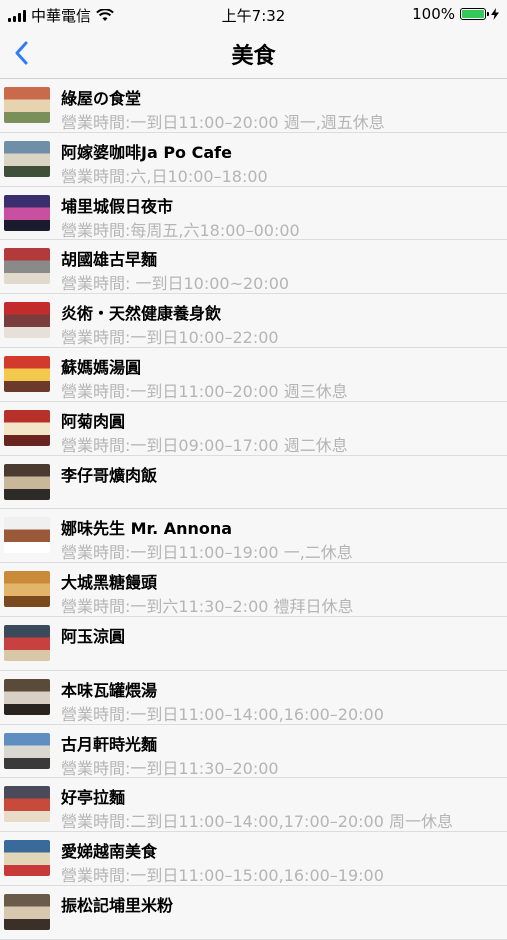 The image size is (507, 940). Describe the element at coordinates (253, 14) in the screenshot. I see `status-bar: 中華電信 上午7:32 100%` at that location.